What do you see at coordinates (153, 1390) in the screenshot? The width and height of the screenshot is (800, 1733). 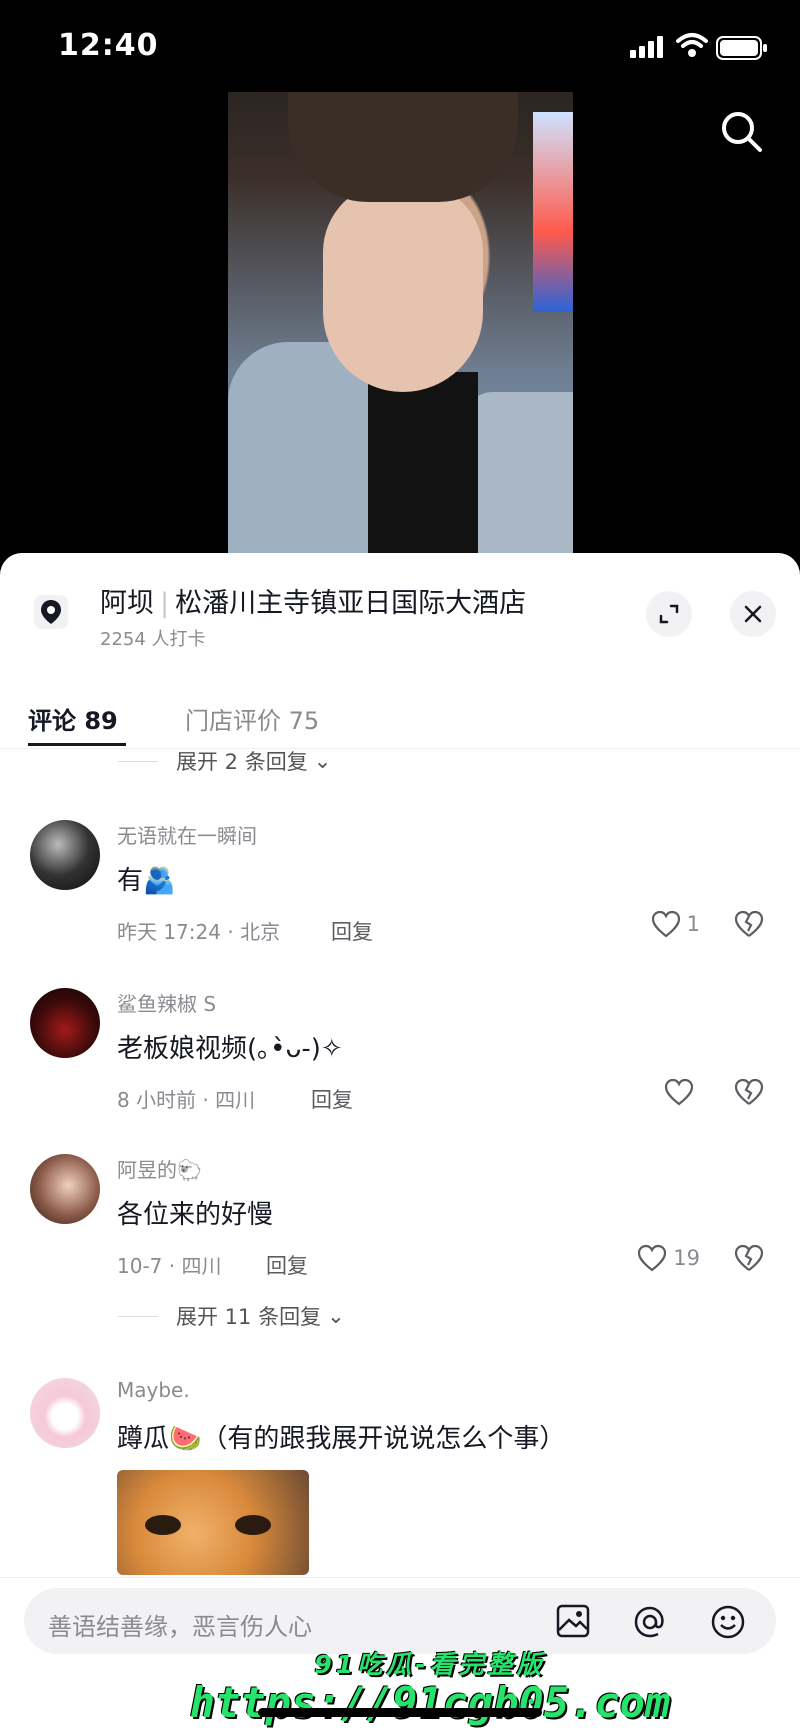 I see `comment-username: Maybe.` at bounding box center [153, 1390].